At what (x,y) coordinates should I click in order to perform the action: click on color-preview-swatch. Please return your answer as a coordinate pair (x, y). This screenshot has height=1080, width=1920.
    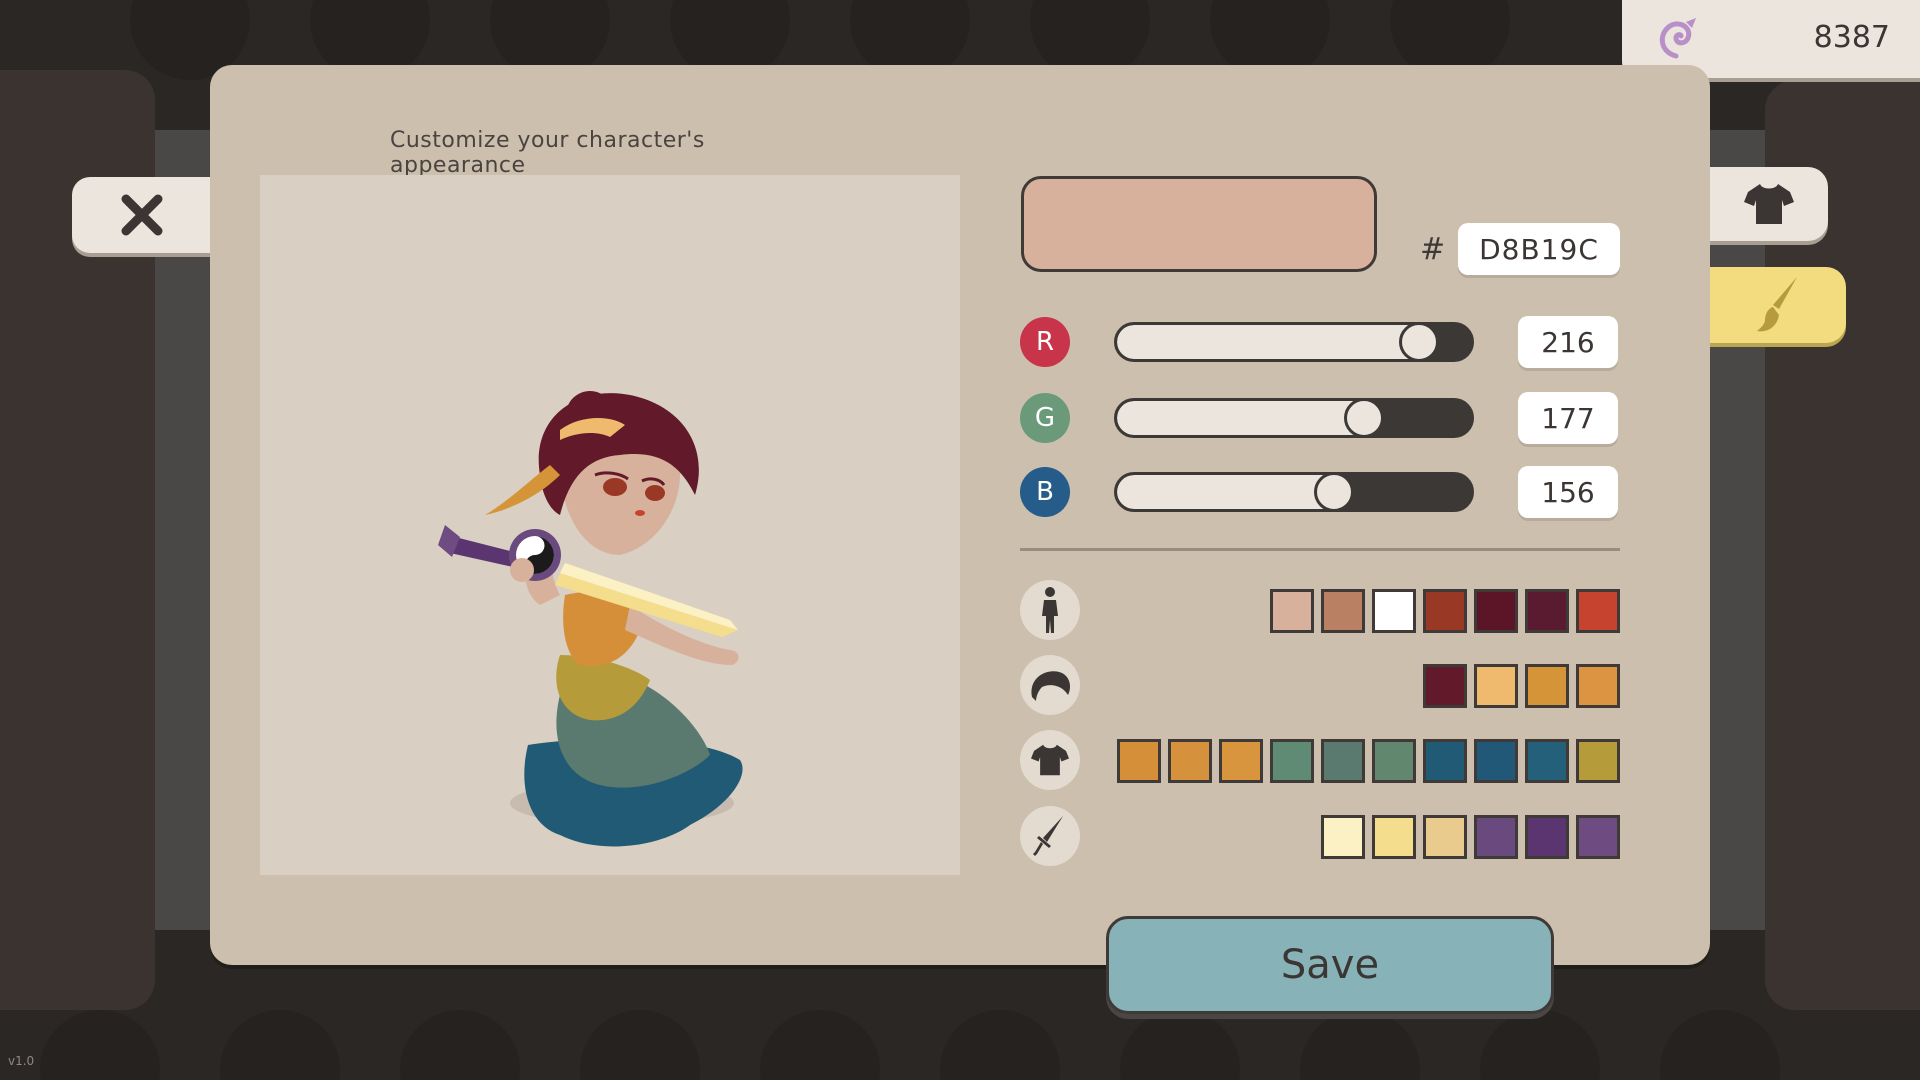
    Looking at the image, I should click on (1199, 224).